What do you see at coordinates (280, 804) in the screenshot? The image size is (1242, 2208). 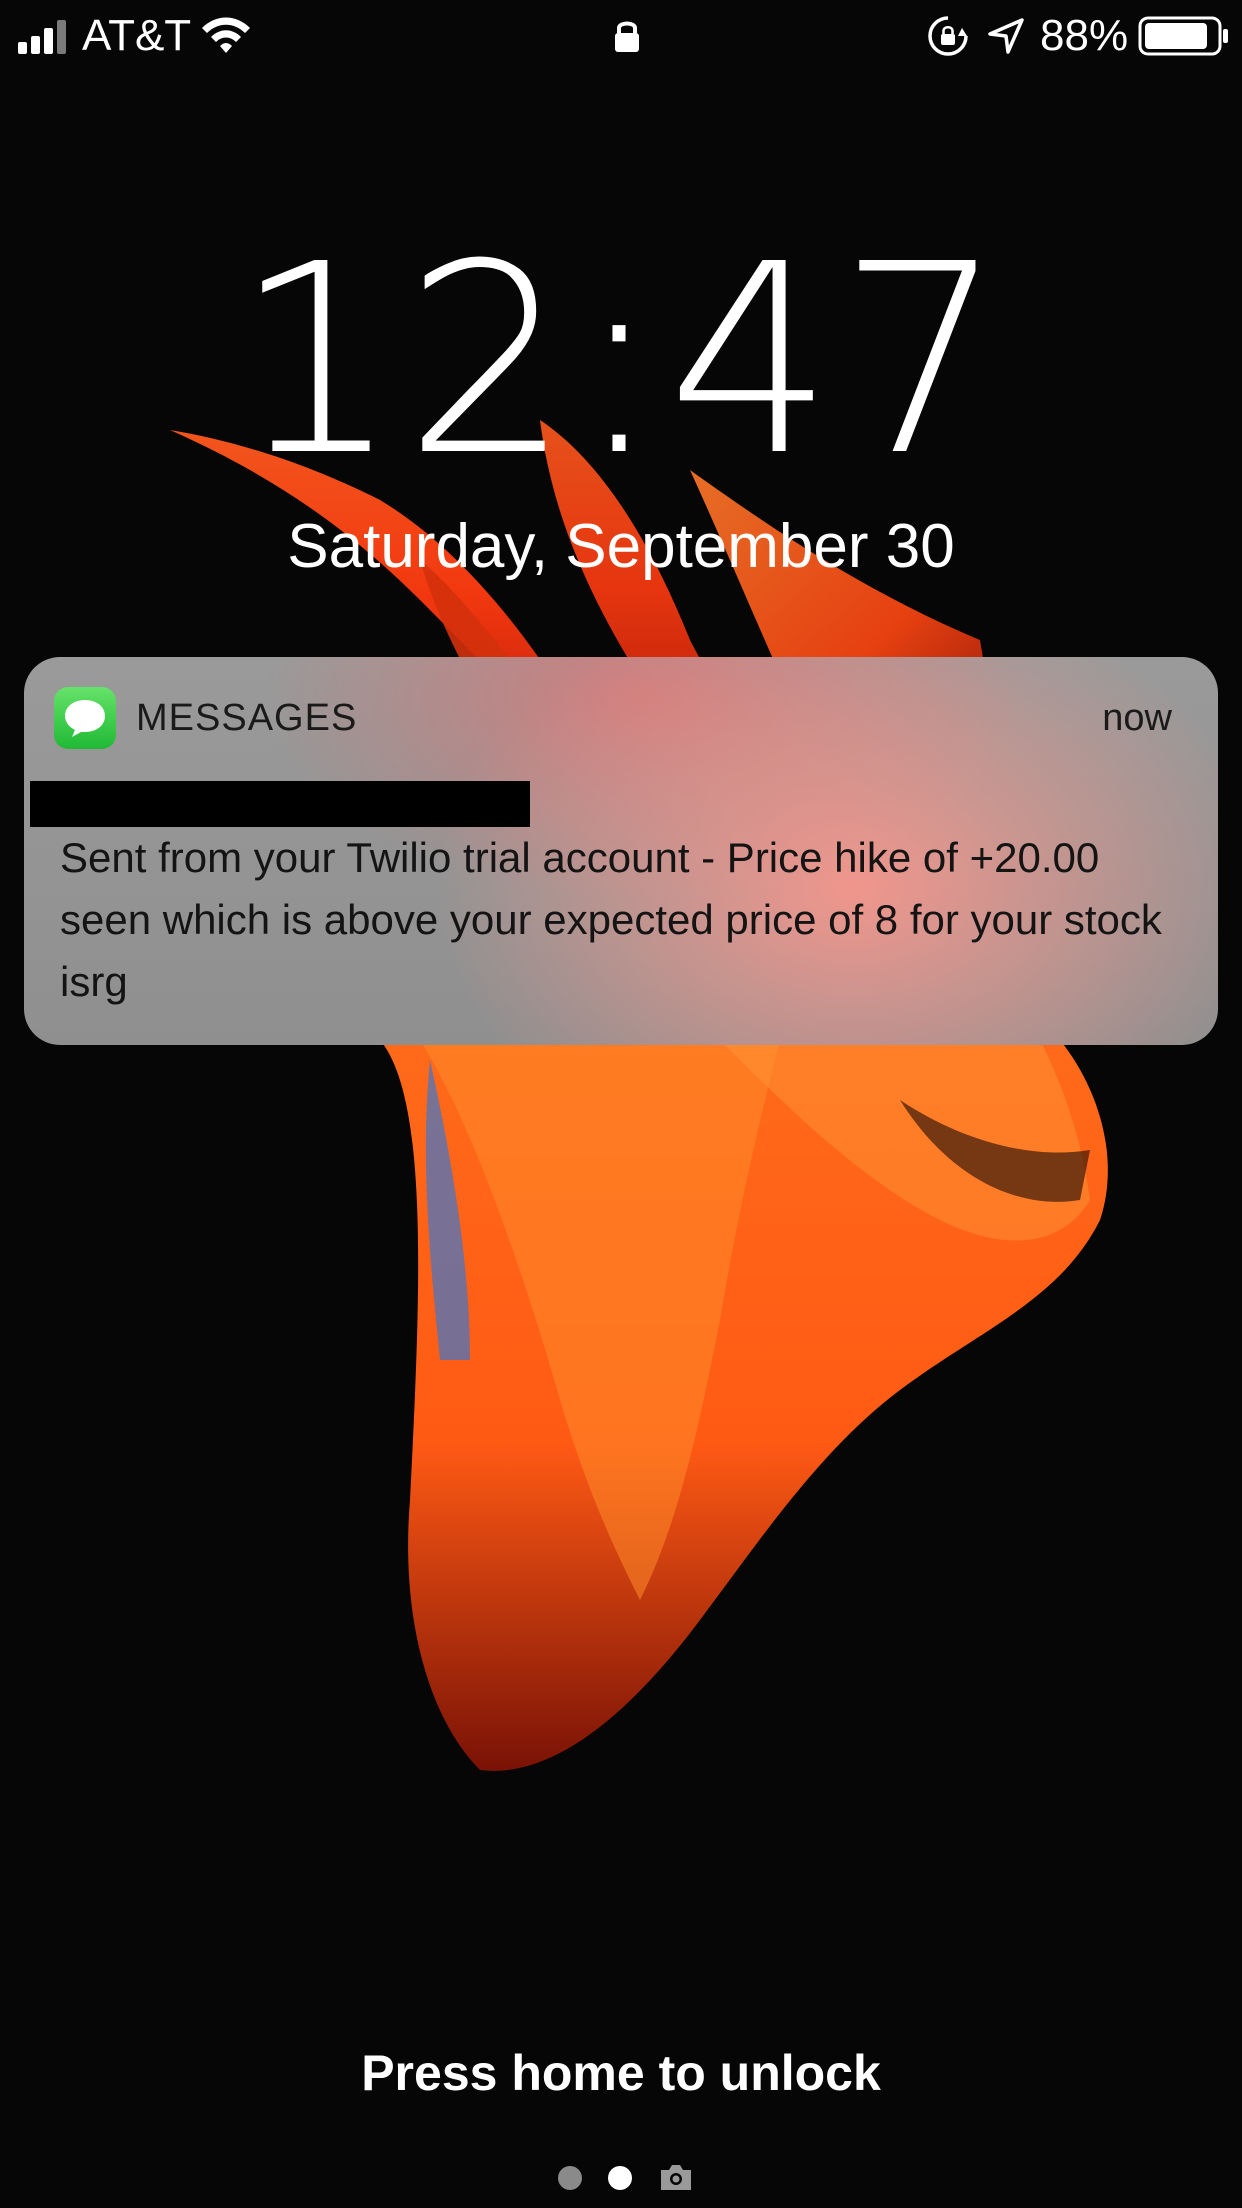 I see `redacted-sender` at bounding box center [280, 804].